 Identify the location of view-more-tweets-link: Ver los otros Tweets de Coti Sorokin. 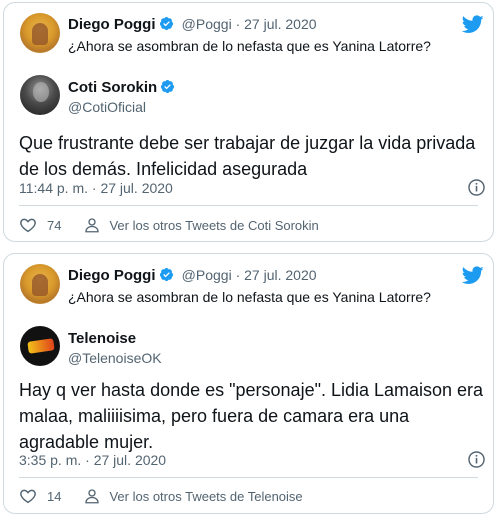
(213, 225).